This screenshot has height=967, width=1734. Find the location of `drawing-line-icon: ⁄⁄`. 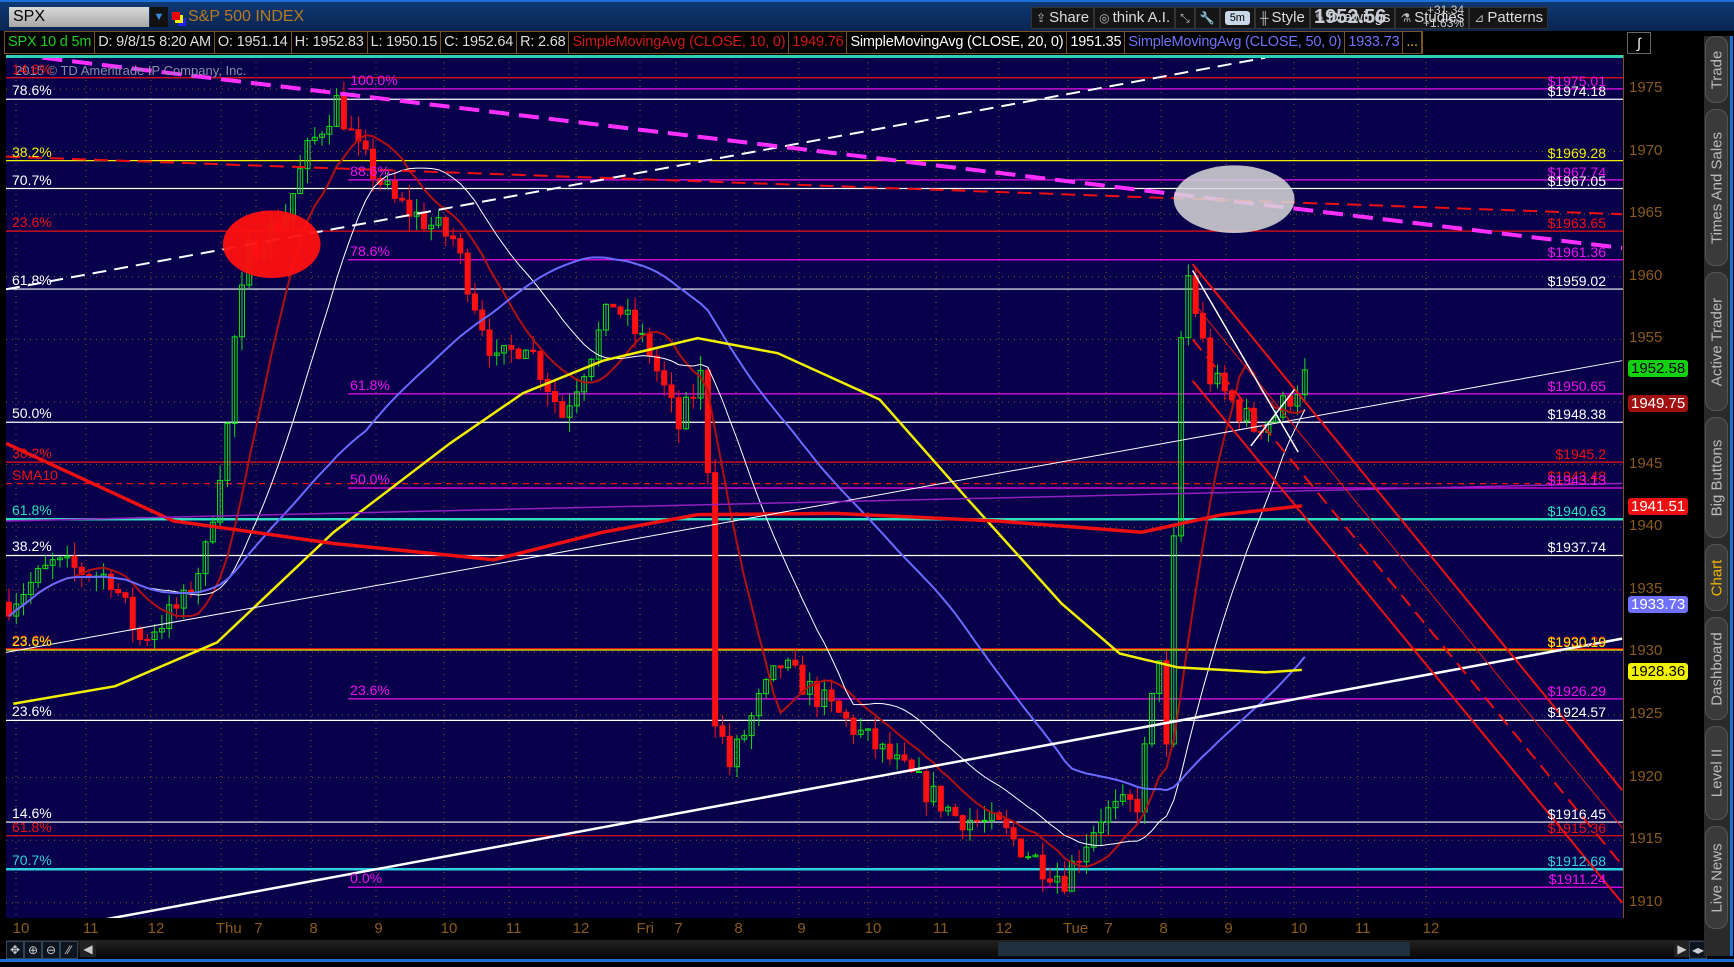

drawing-line-icon: ⁄⁄ is located at coordinates (69, 950).